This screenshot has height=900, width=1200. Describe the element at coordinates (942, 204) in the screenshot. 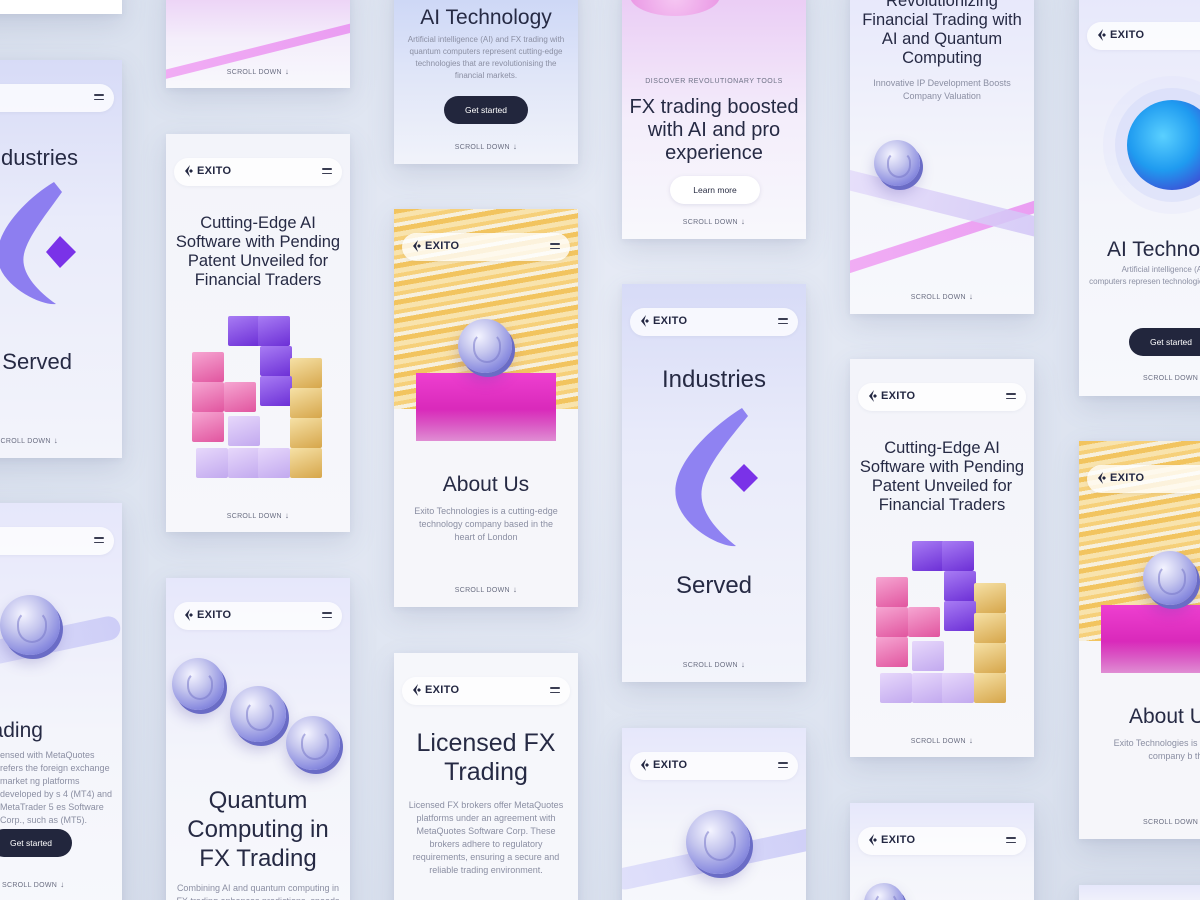

I see `decor-ribbon` at that location.